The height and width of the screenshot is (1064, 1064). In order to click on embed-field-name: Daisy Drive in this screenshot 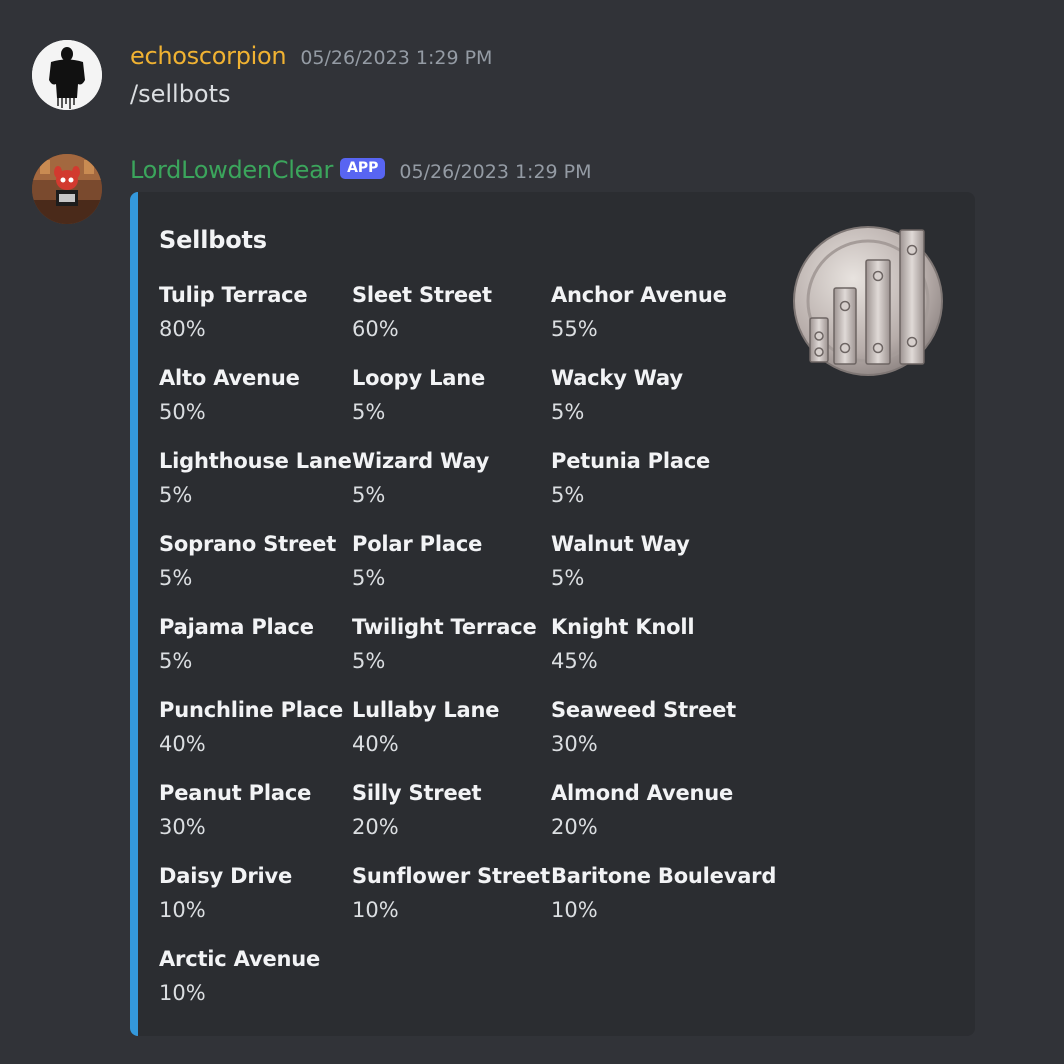, I will do `click(226, 876)`.